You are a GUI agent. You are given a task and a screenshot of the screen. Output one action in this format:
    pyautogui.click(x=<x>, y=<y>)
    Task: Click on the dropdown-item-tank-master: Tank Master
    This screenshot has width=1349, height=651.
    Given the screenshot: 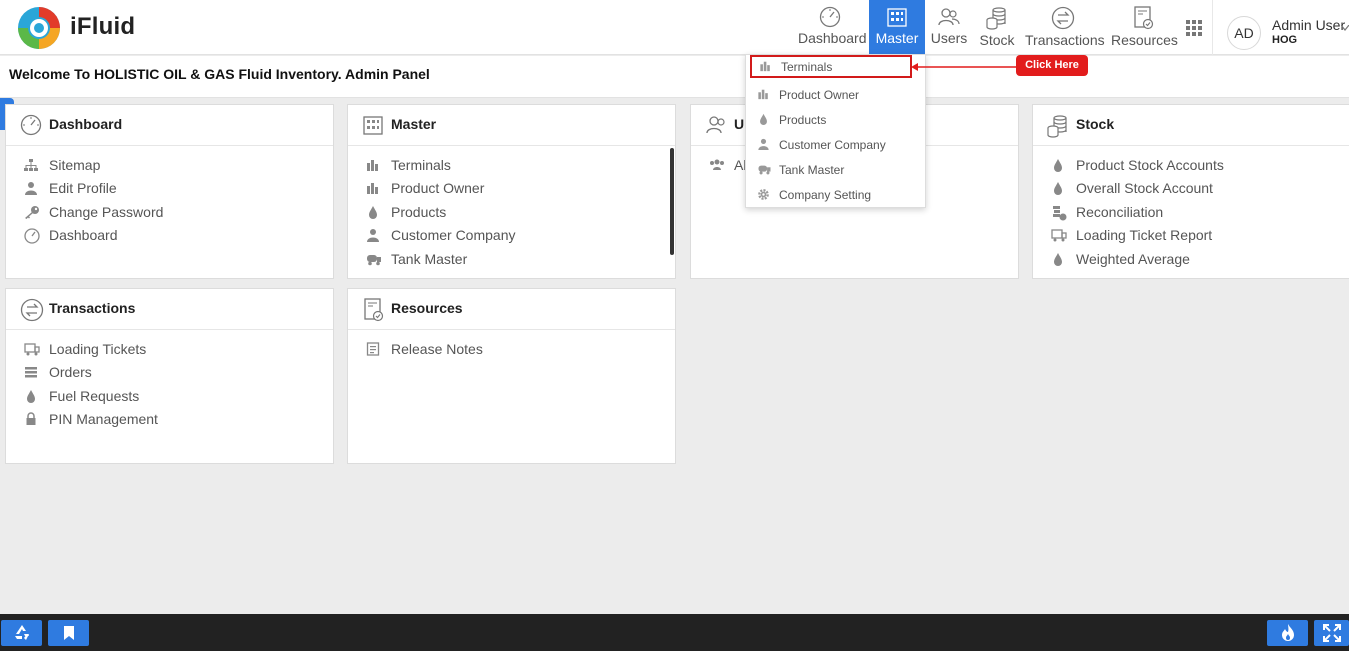 What is the action you would take?
    pyautogui.click(x=835, y=169)
    